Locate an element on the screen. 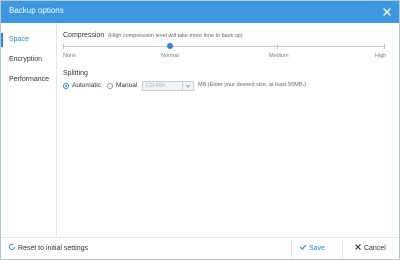  sidebar-item-performance: Performance is located at coordinates (28, 80).